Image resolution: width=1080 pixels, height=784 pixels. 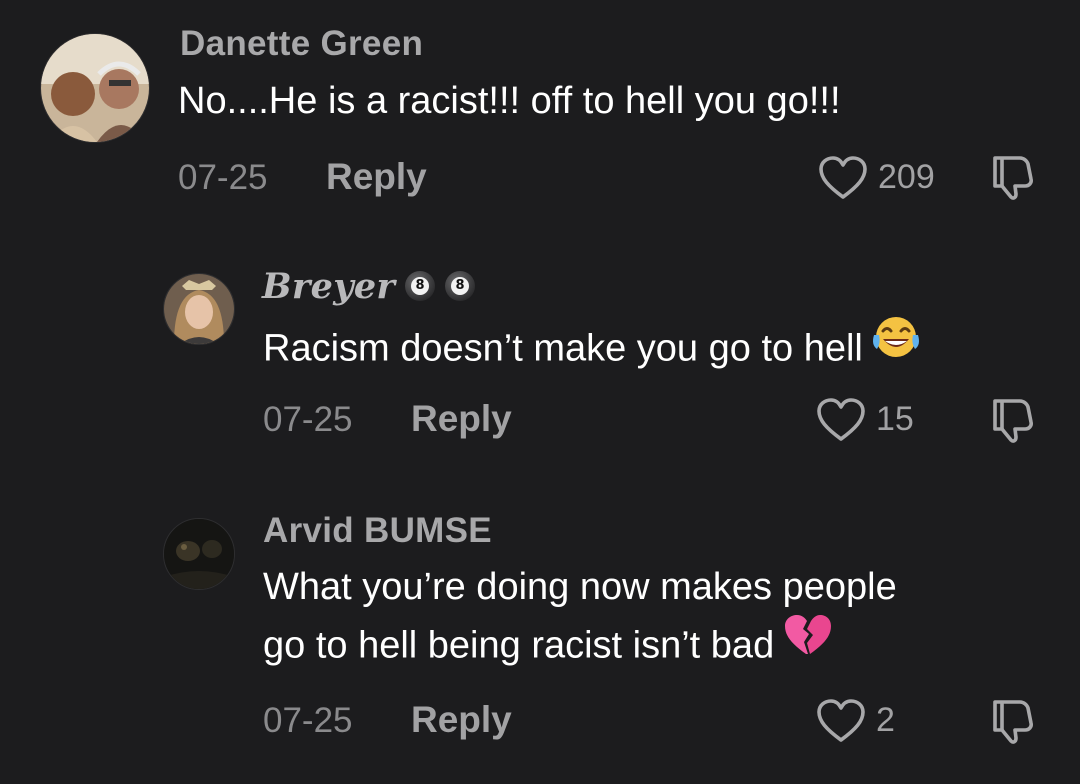 What do you see at coordinates (308, 720) in the screenshot?
I see `comment-date: 07-25` at bounding box center [308, 720].